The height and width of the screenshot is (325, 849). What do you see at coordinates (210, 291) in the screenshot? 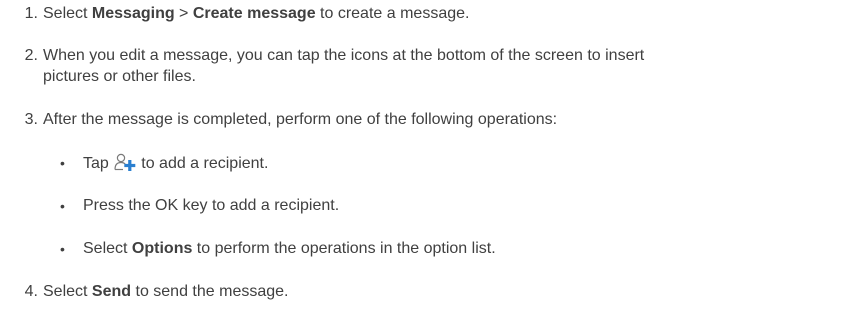
I see `step-text-post: to send the message.` at bounding box center [210, 291].